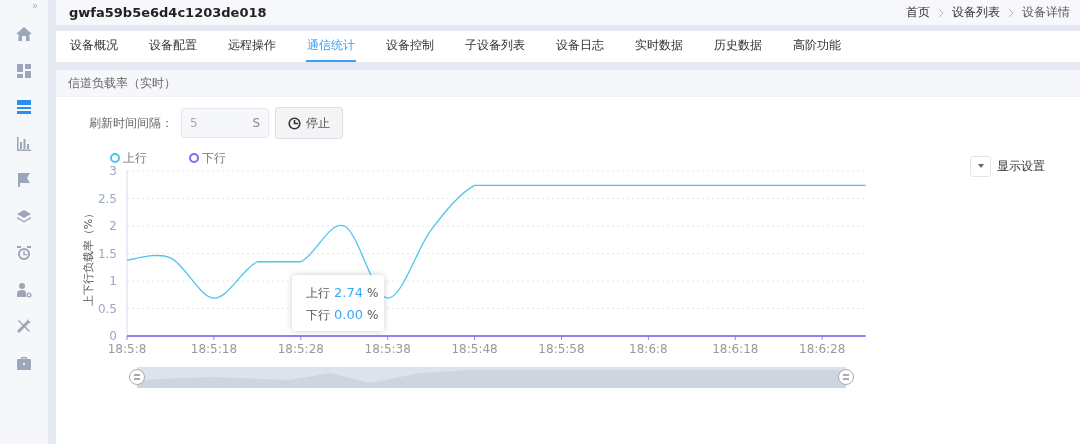  What do you see at coordinates (738, 46) in the screenshot?
I see `tab: 历史数据` at bounding box center [738, 46].